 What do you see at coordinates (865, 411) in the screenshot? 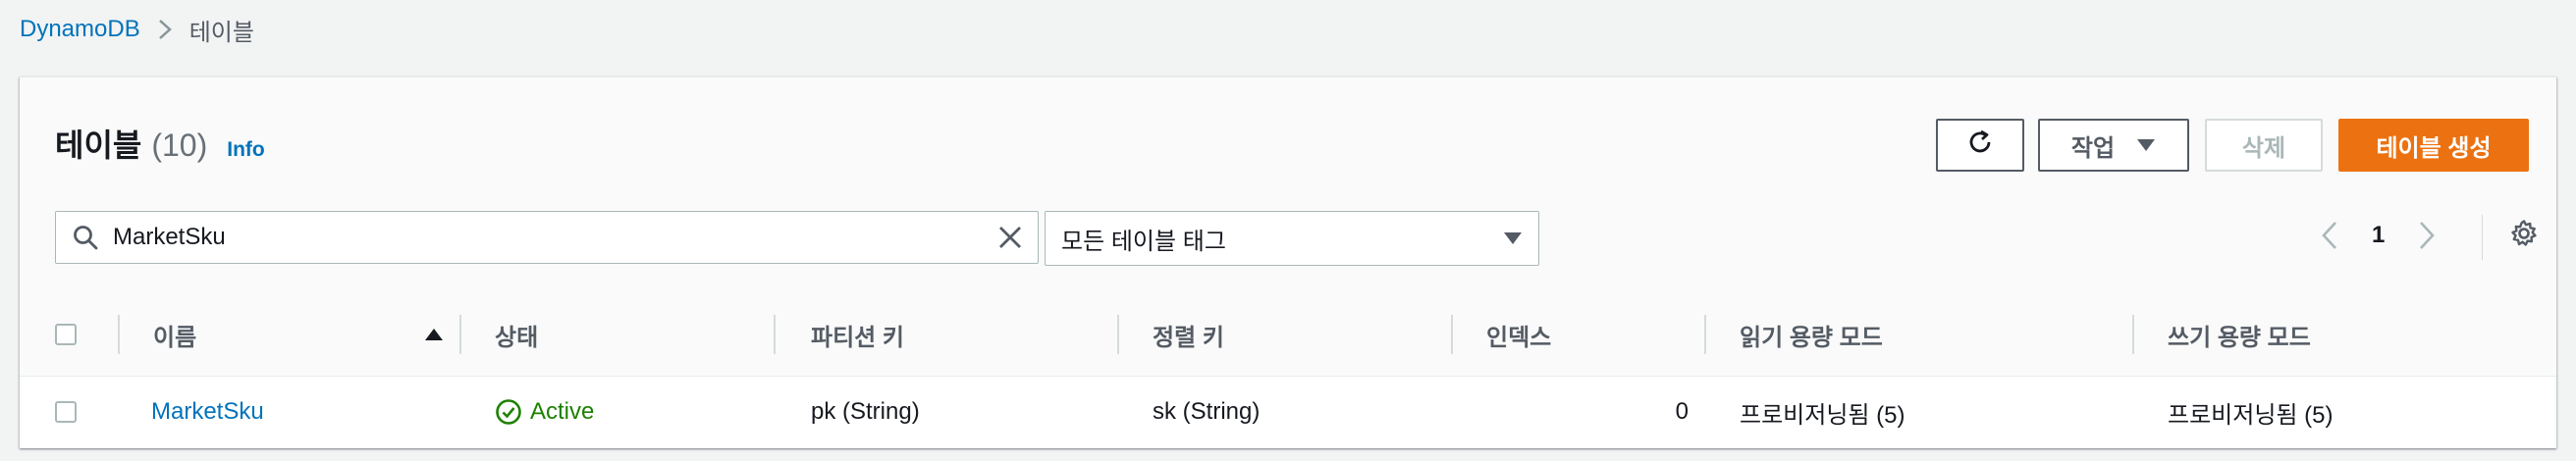
I see `partition-key-cell: pk (String)` at bounding box center [865, 411].